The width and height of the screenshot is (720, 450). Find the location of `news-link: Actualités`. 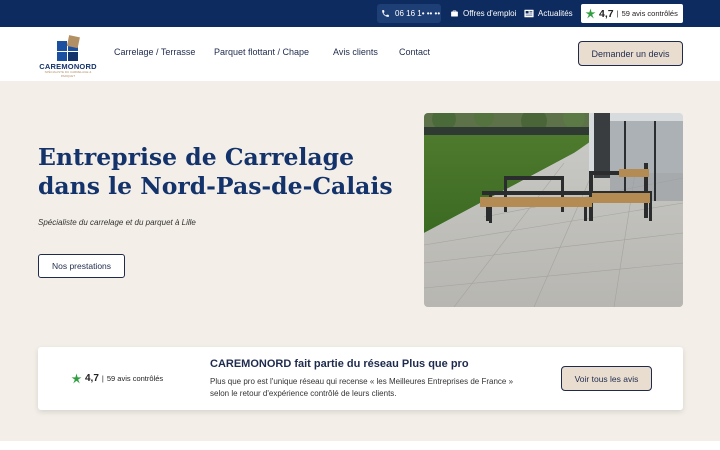

news-link: Actualités is located at coordinates (548, 13).